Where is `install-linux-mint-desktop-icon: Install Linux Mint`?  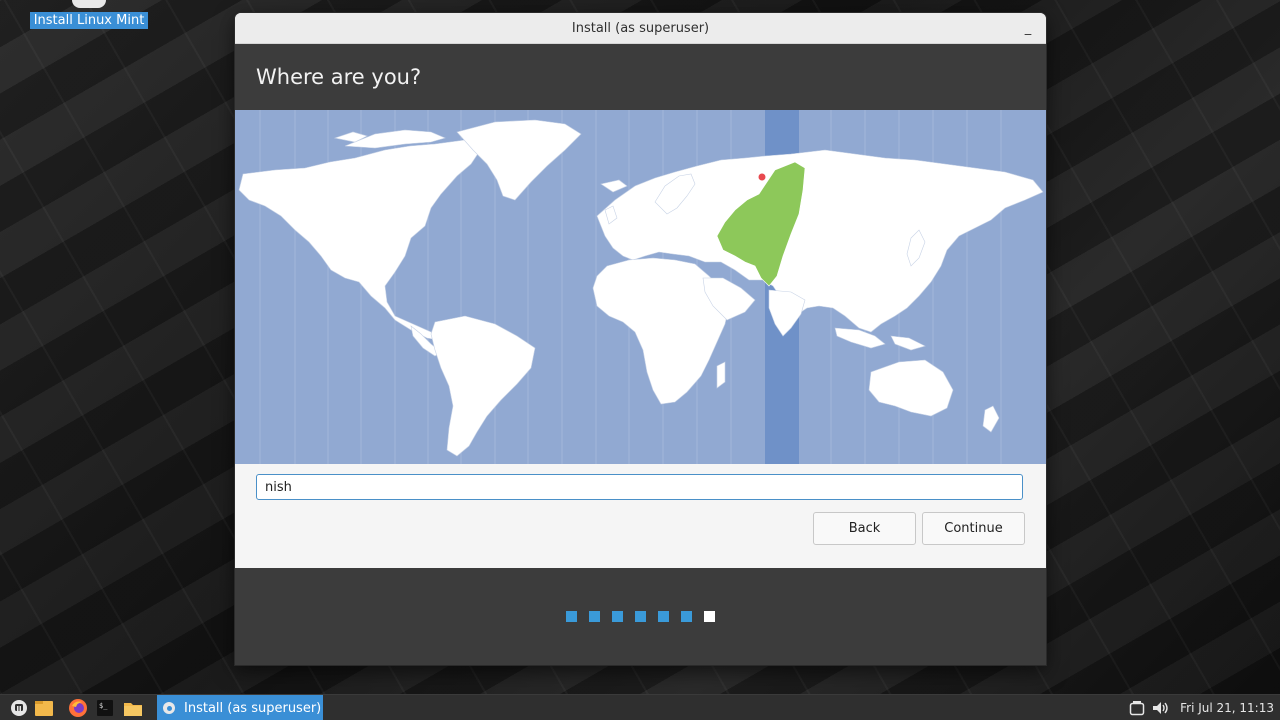
install-linux-mint-desktop-icon: Install Linux Mint is located at coordinates (89, 16).